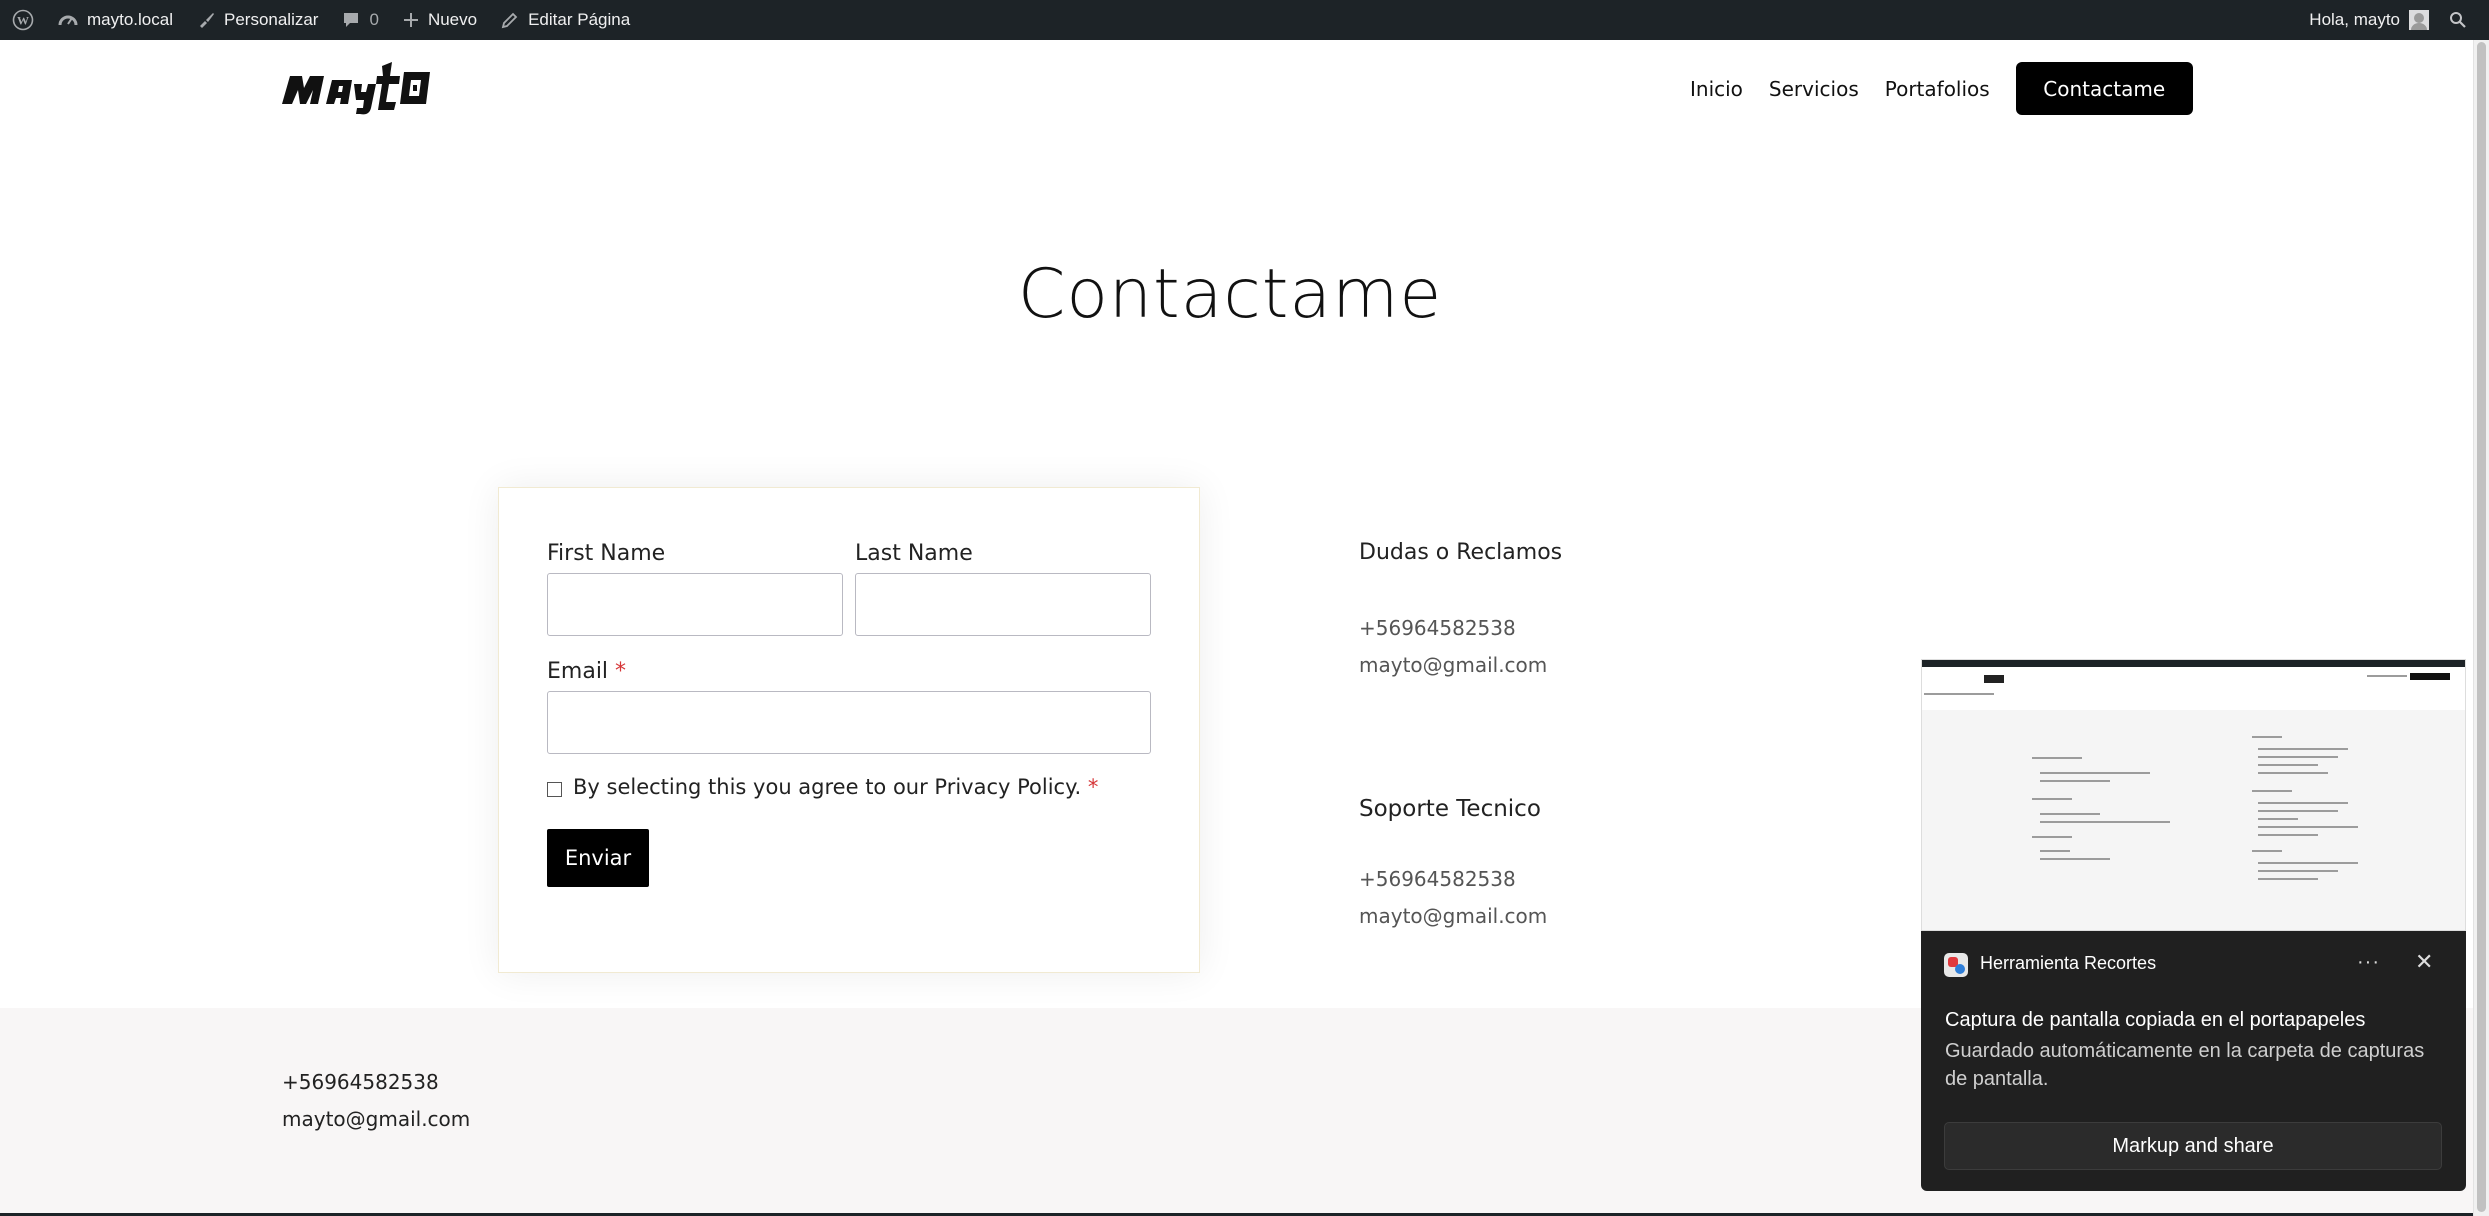  What do you see at coordinates (2424, 962) in the screenshot?
I see `close-icon: ✕` at bounding box center [2424, 962].